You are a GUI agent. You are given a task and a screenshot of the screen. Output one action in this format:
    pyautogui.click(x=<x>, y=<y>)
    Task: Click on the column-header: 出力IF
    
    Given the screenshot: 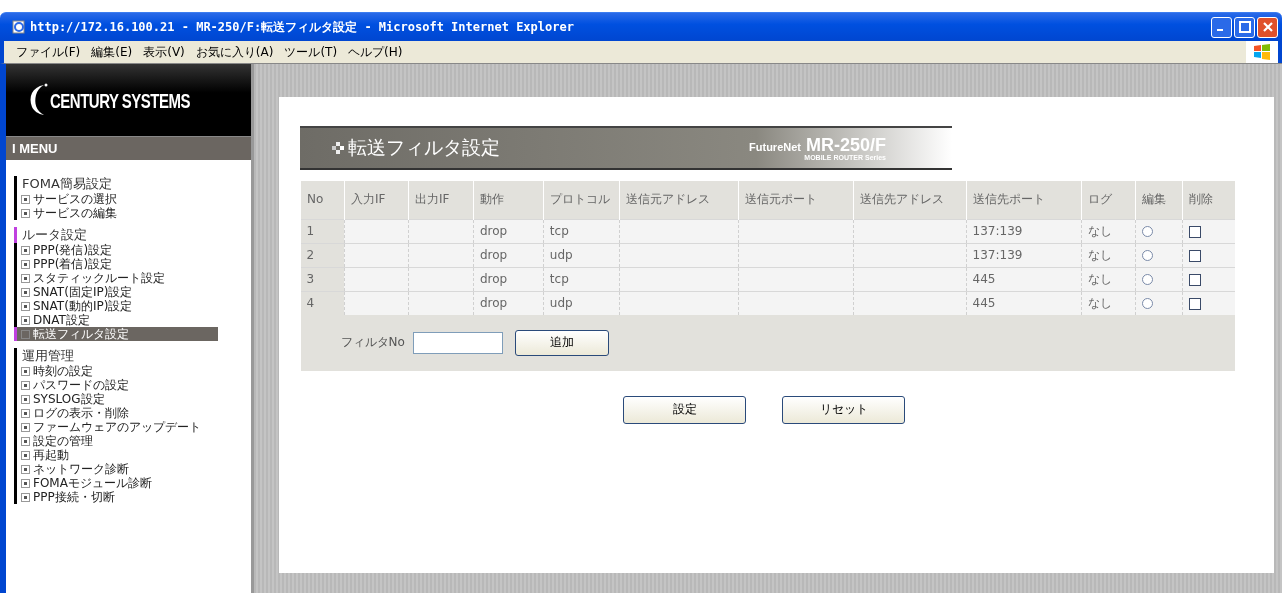 What is the action you would take?
    pyautogui.click(x=441, y=200)
    